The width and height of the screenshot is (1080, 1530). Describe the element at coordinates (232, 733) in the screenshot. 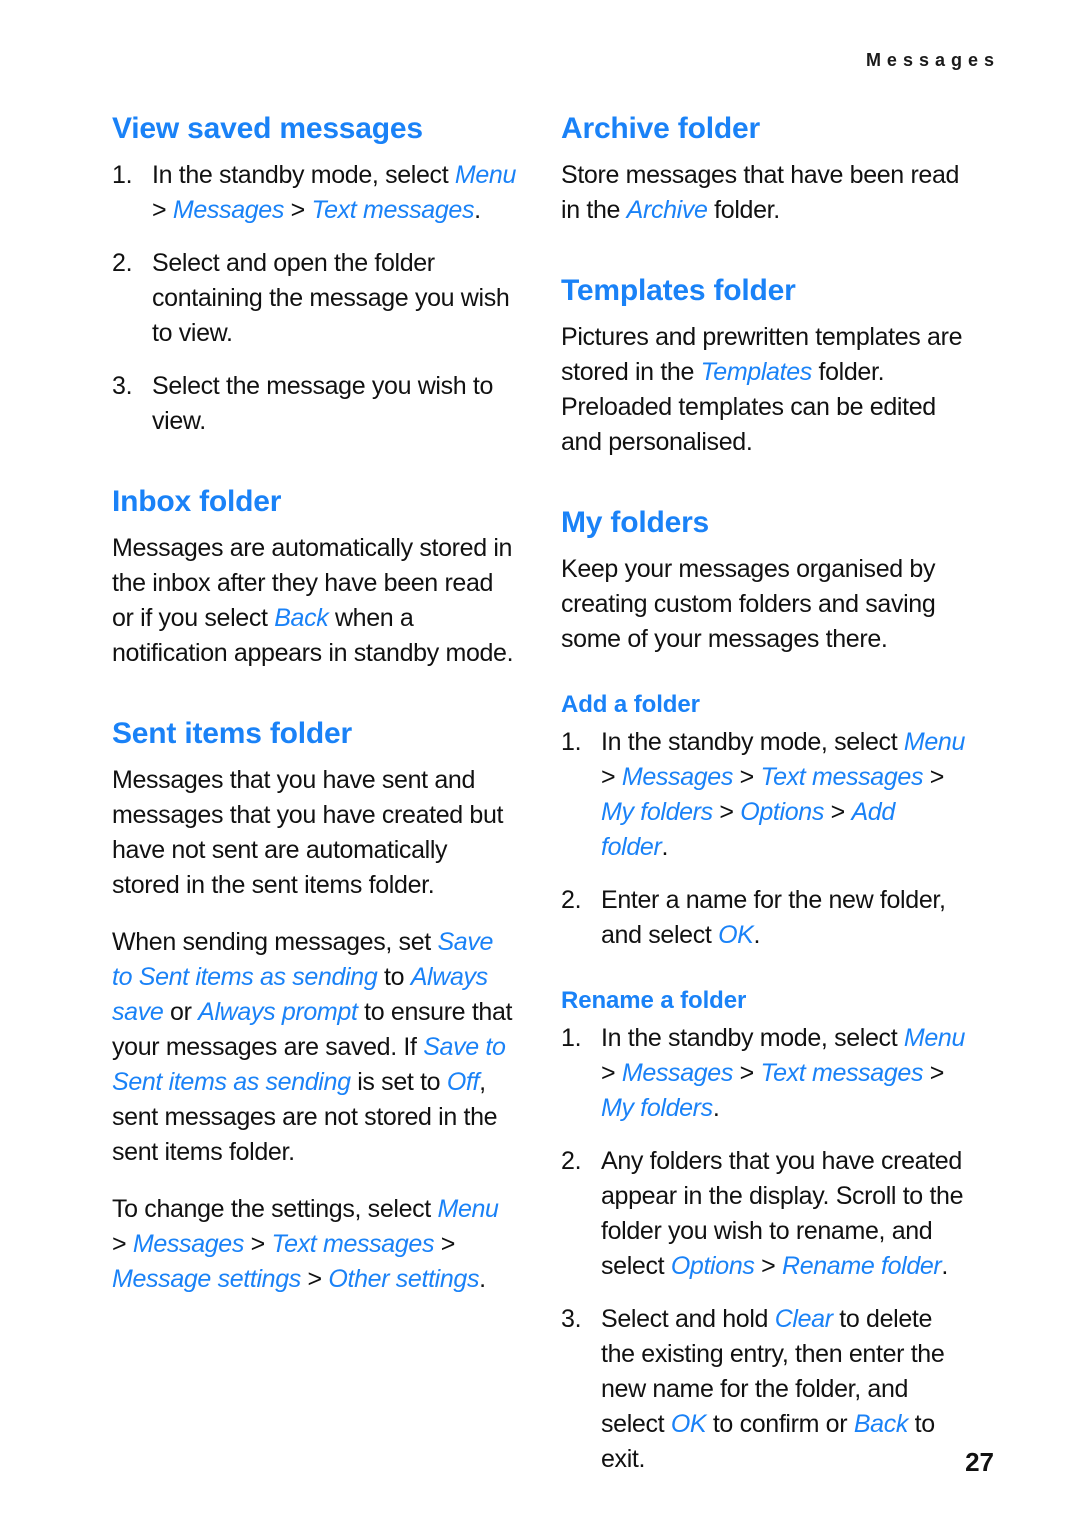

I see `section-heading: Sent items folder` at that location.